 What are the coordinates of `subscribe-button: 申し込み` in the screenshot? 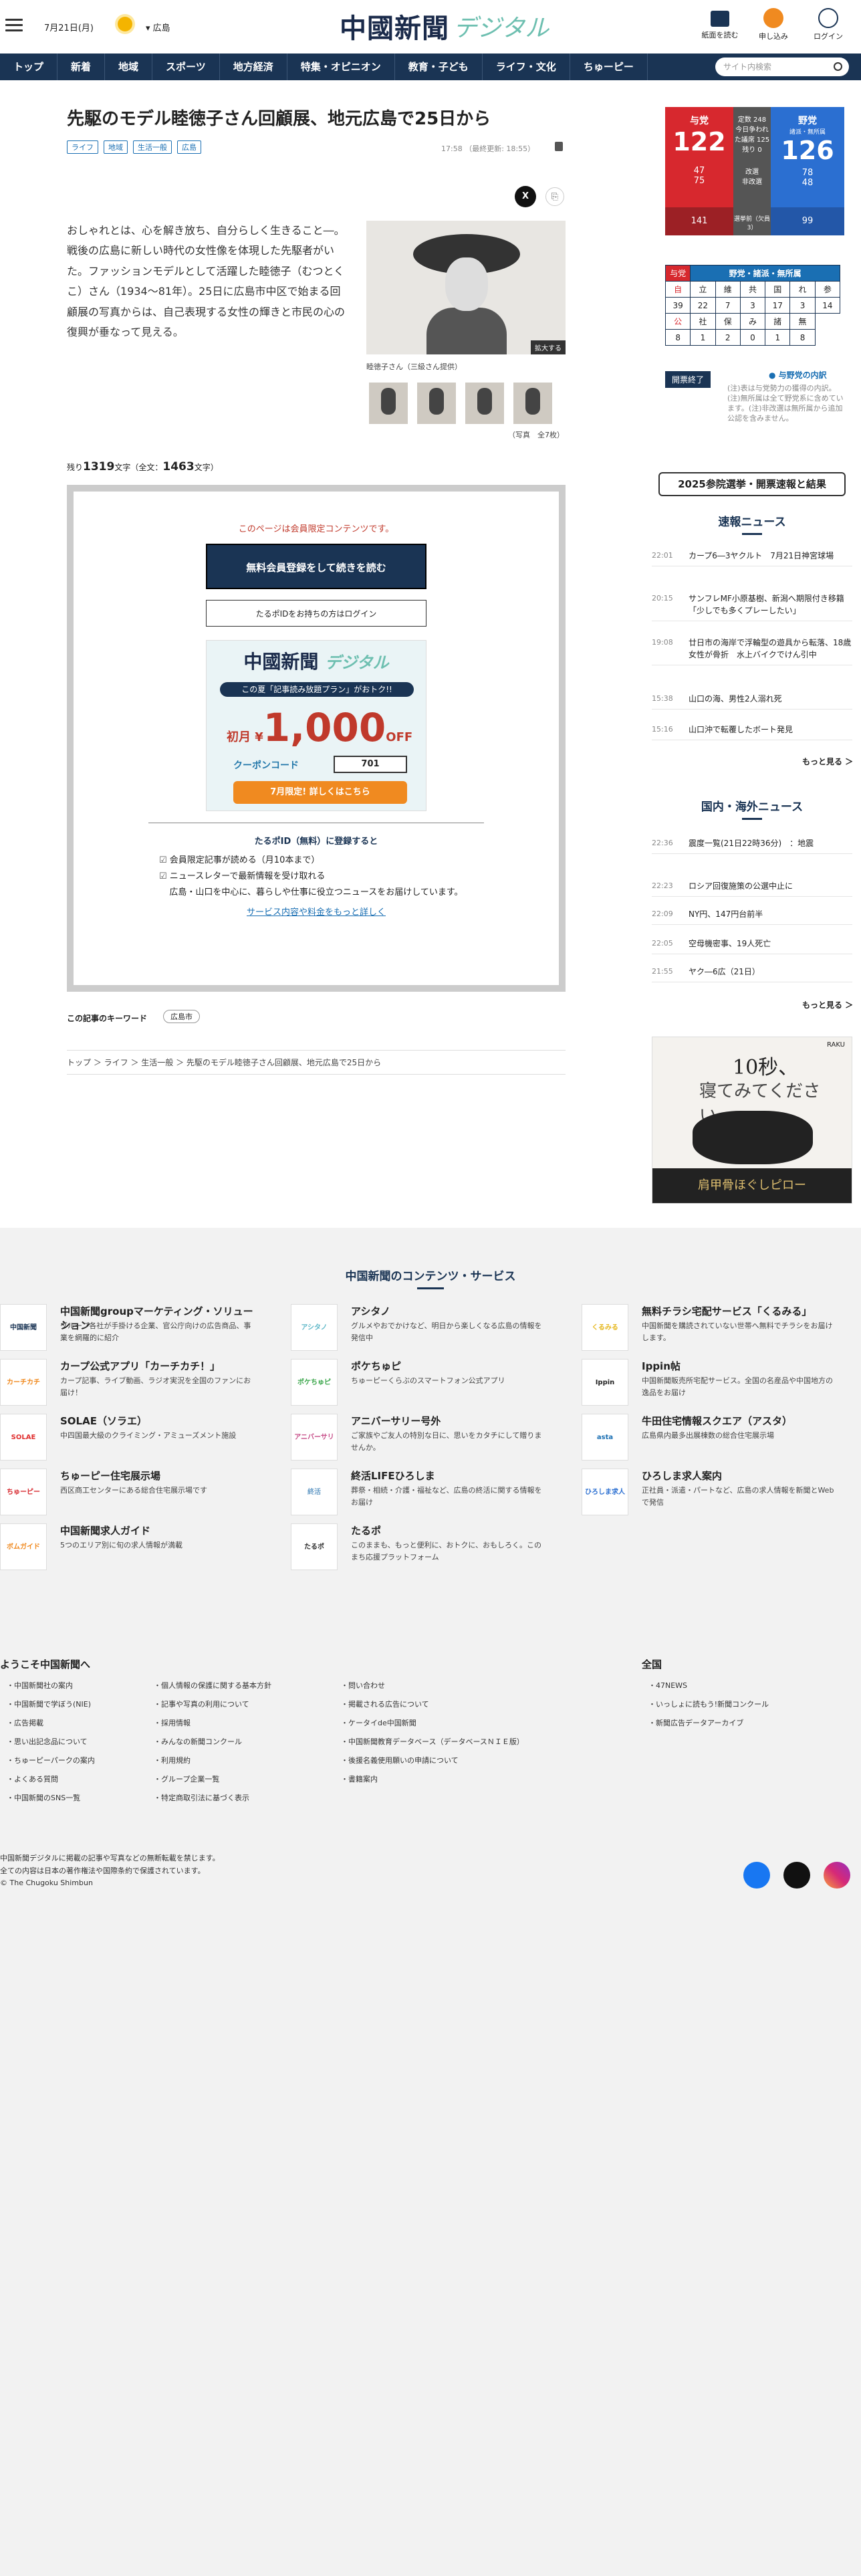 It's located at (773, 24).